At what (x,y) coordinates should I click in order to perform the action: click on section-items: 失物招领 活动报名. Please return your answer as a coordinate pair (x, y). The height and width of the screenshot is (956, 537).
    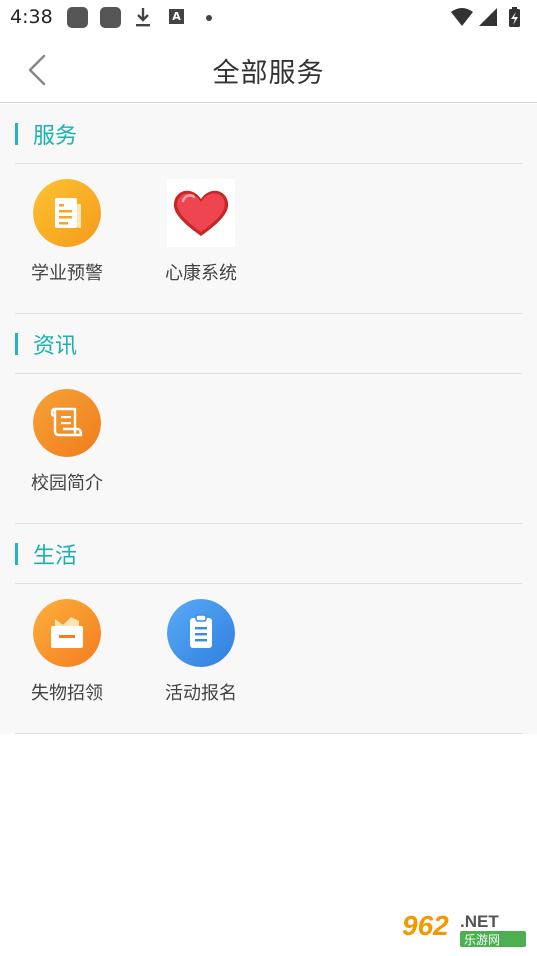
    Looking at the image, I should click on (268, 659).